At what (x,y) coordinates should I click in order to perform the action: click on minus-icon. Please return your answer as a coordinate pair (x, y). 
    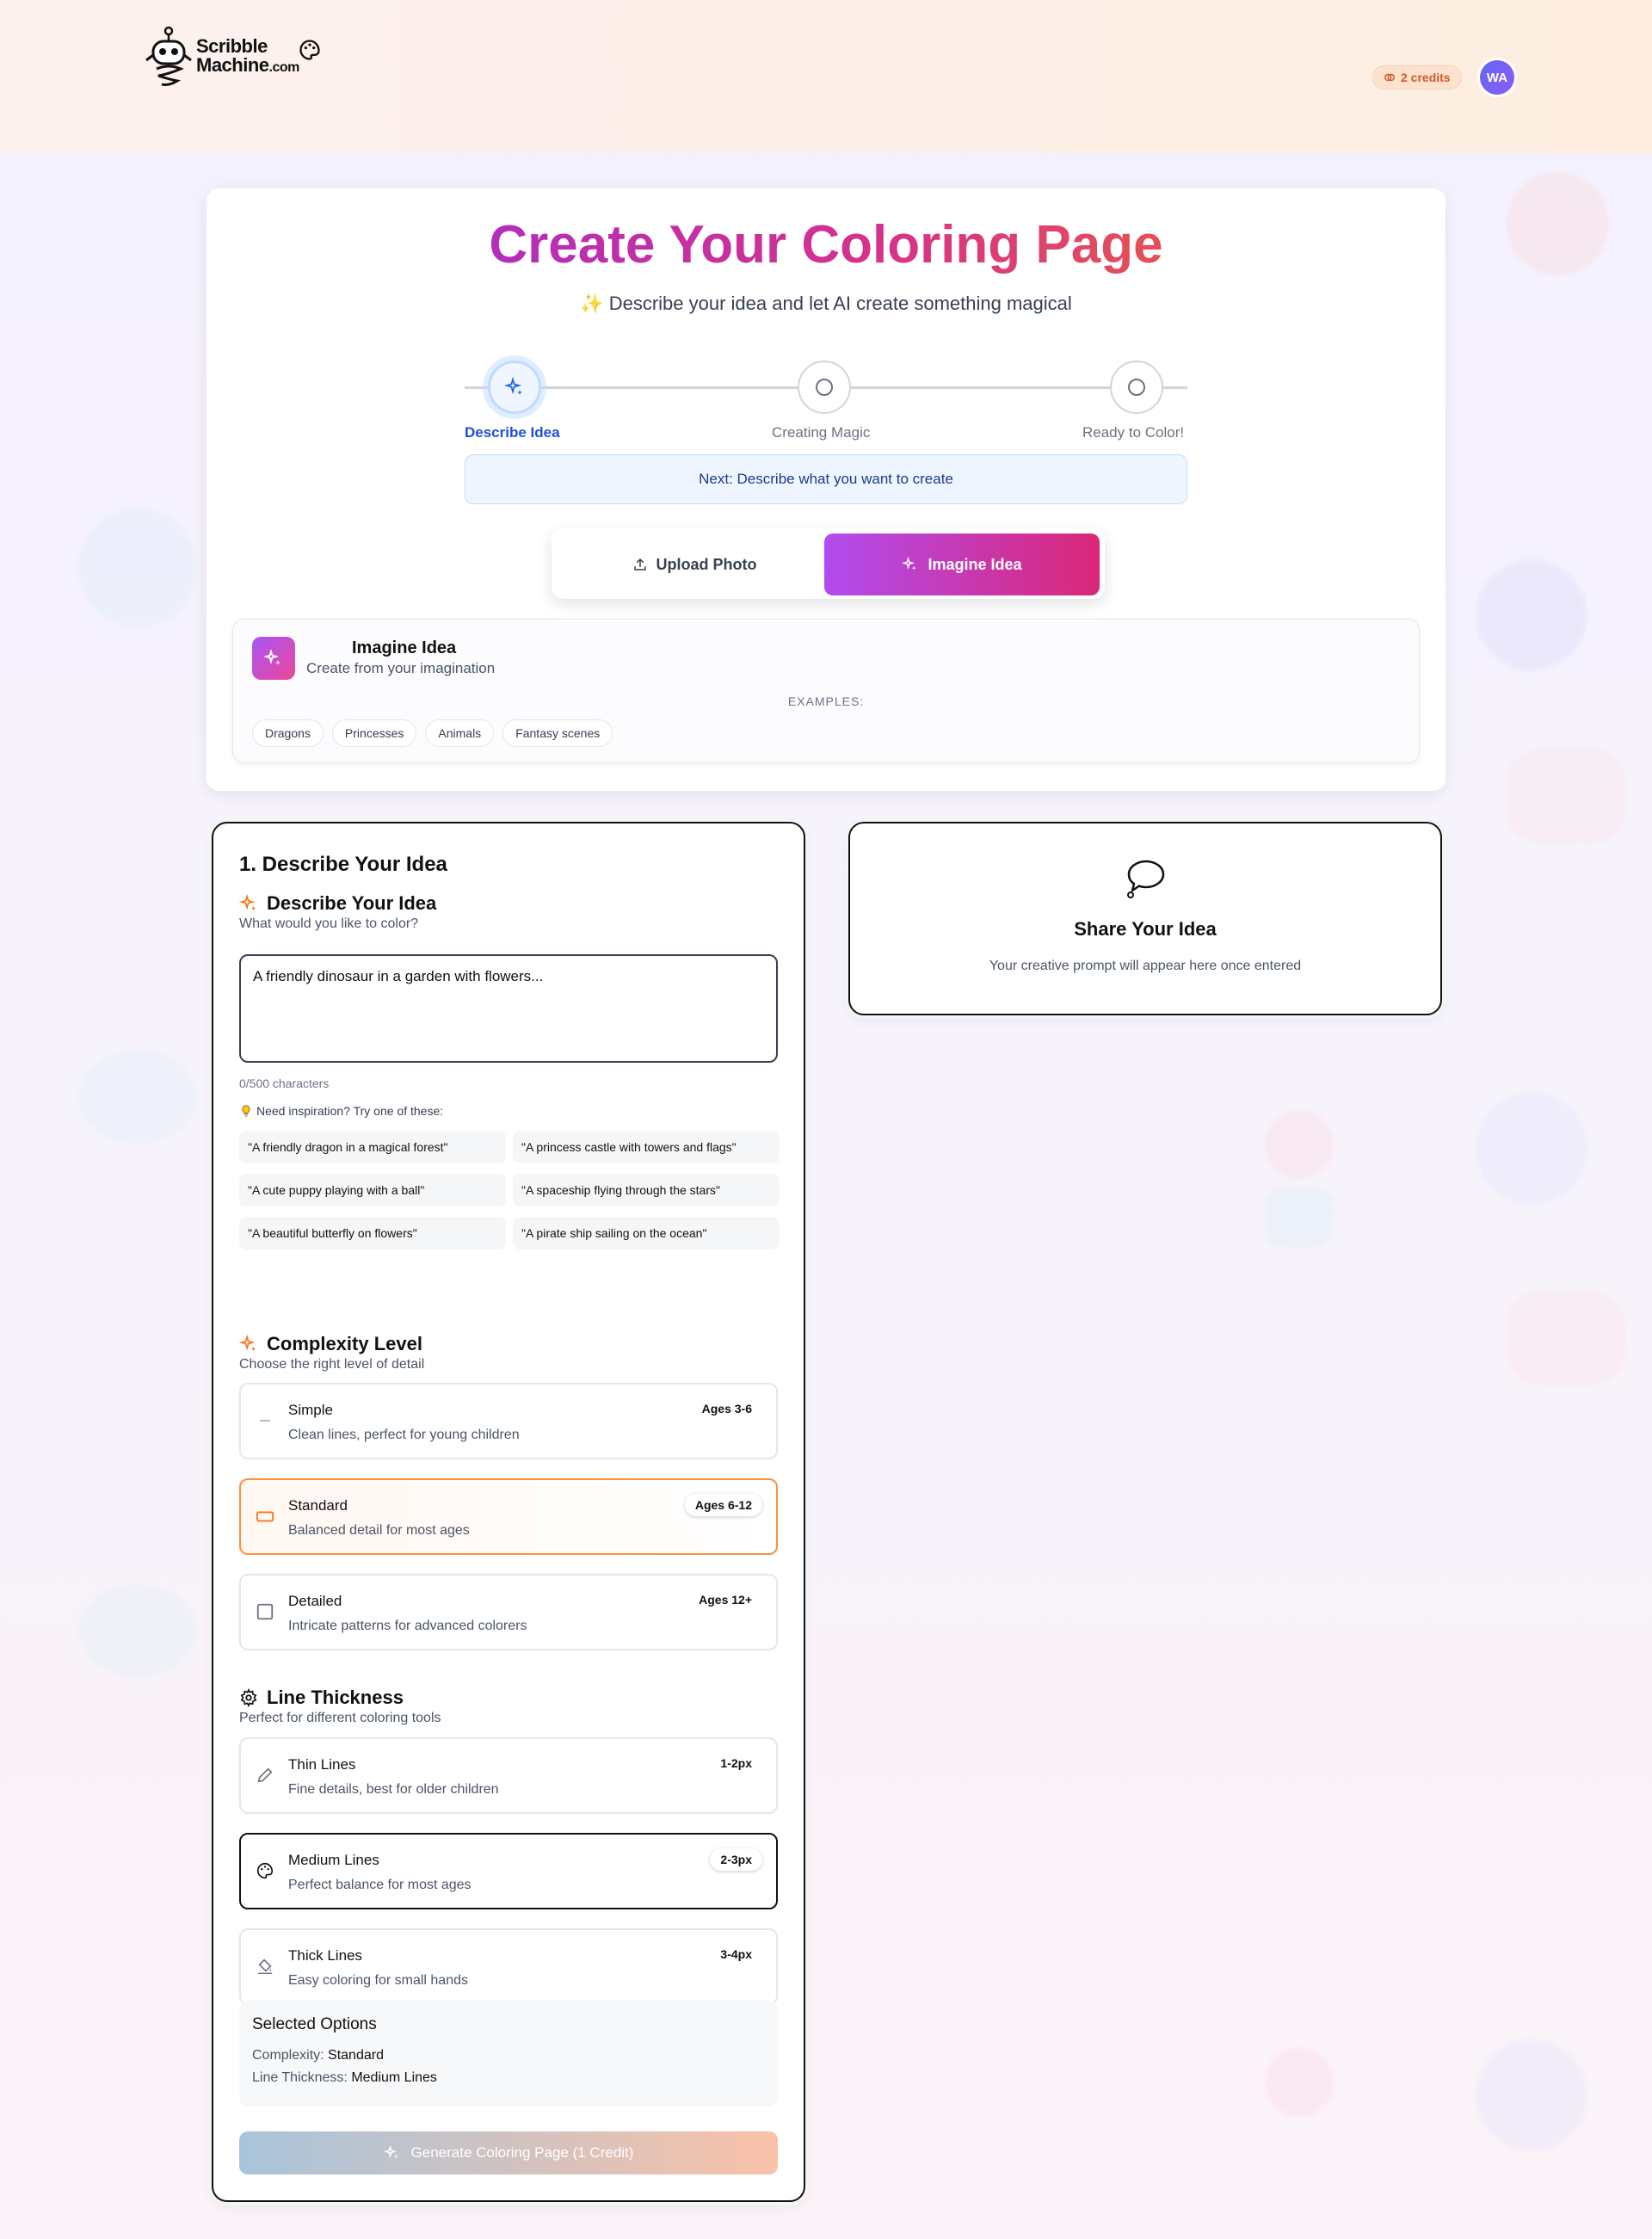
    Looking at the image, I should click on (265, 1420).